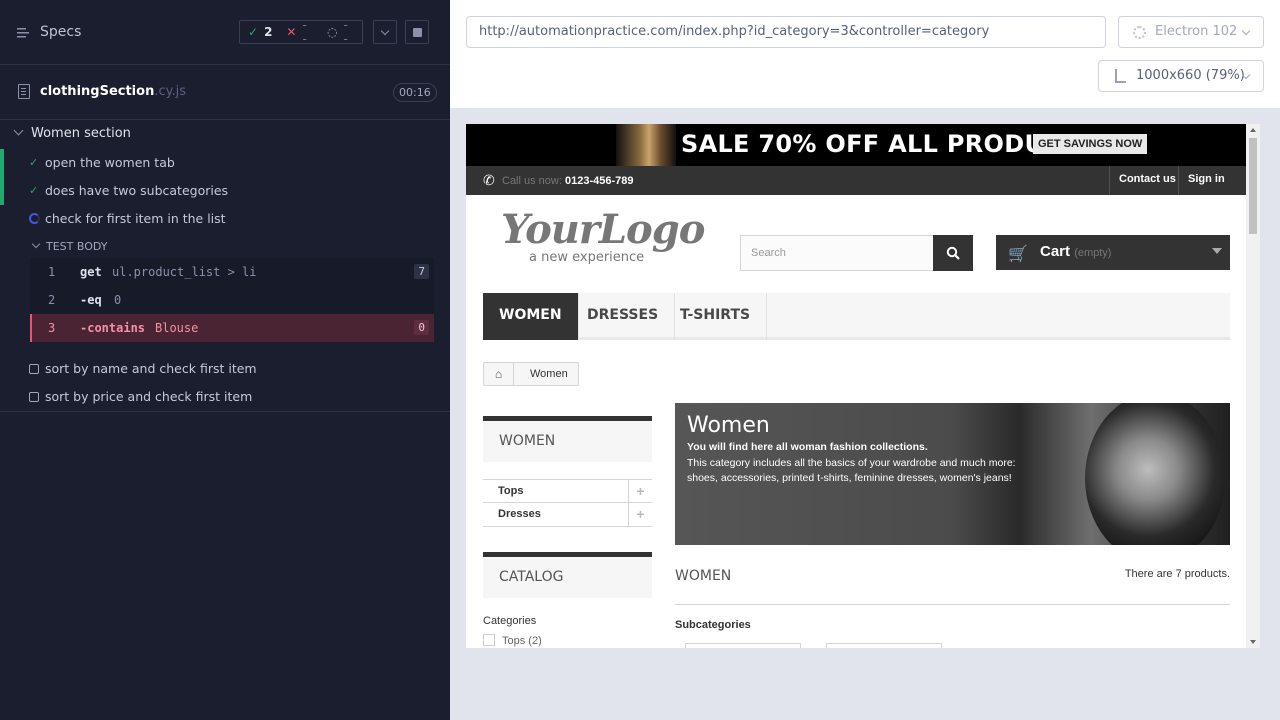 This screenshot has height=720, width=1280. What do you see at coordinates (177, 328) in the screenshot?
I see `command-message: Blouse` at bounding box center [177, 328].